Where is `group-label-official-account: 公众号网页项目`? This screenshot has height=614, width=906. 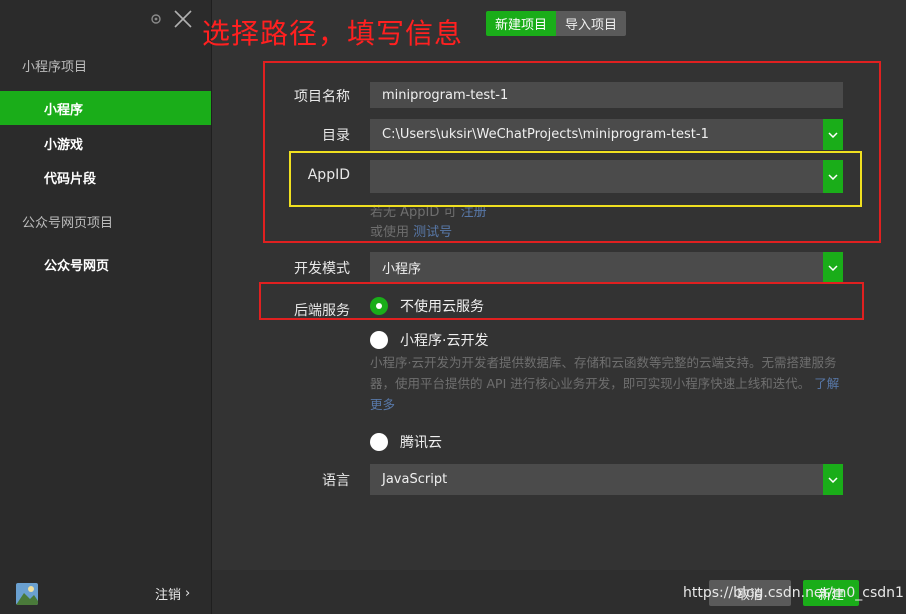 group-label-official-account: 公众号网页项目 is located at coordinates (68, 223).